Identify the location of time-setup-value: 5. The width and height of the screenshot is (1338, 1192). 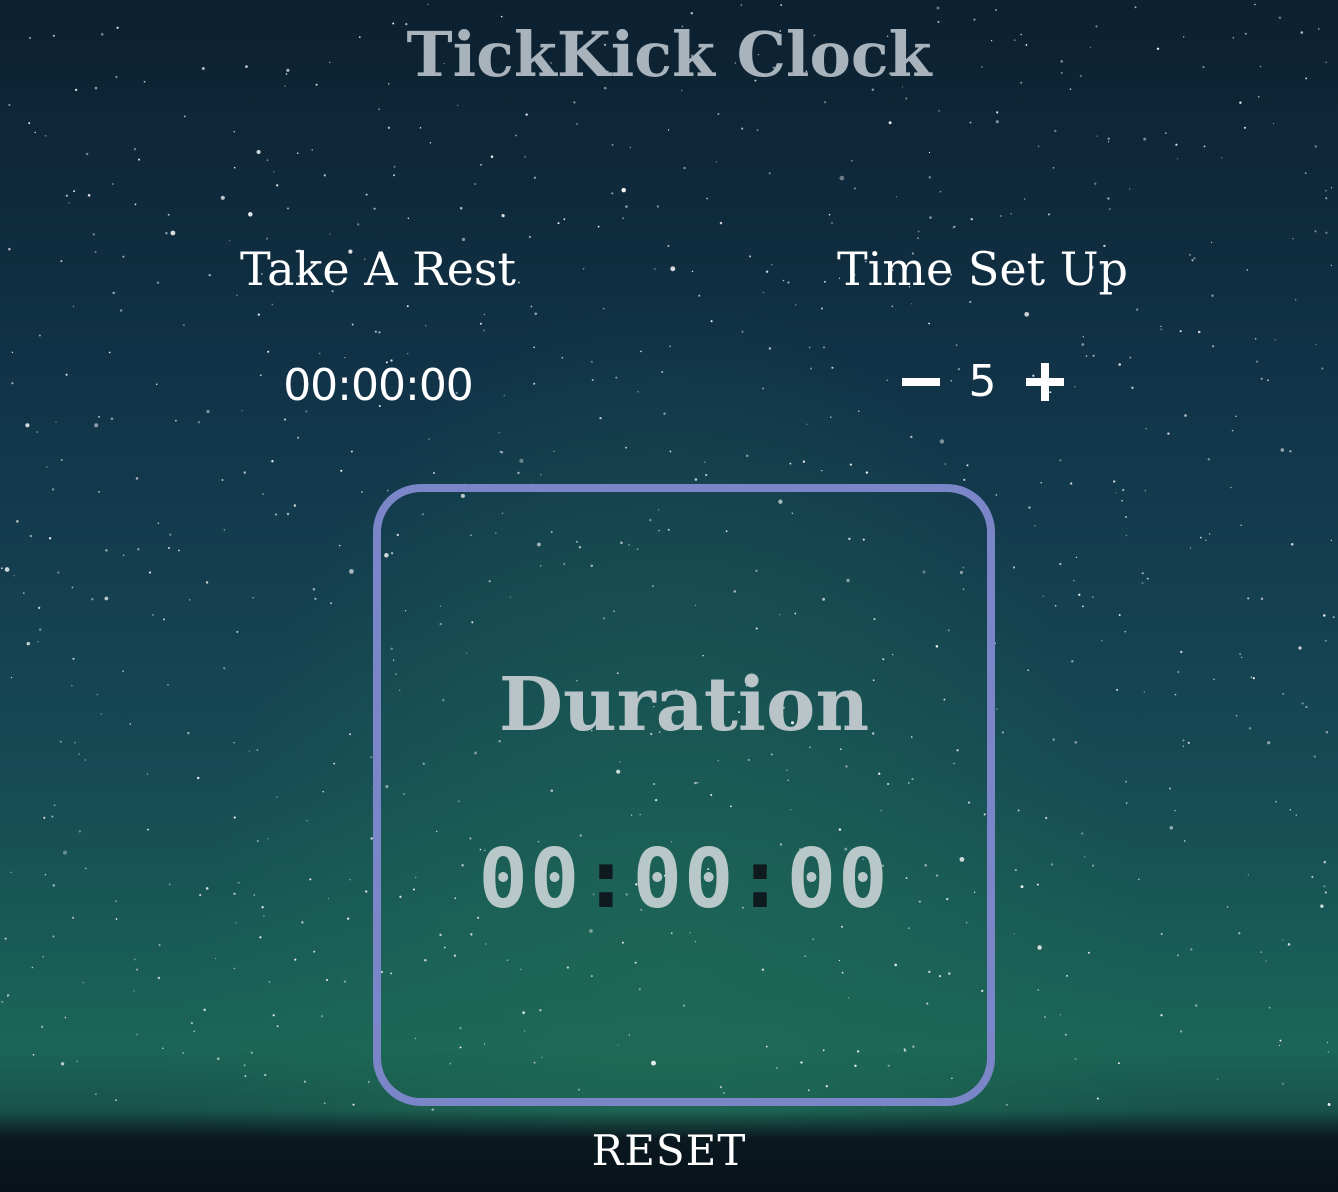
(982, 381).